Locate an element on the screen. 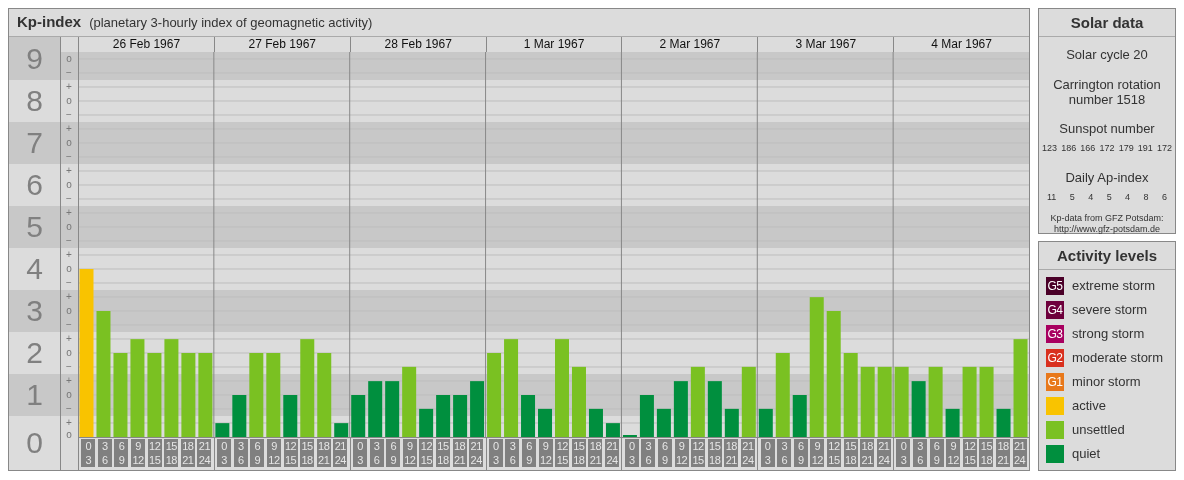 The image size is (1184, 480). ap-value: 4 is located at coordinates (1091, 197).